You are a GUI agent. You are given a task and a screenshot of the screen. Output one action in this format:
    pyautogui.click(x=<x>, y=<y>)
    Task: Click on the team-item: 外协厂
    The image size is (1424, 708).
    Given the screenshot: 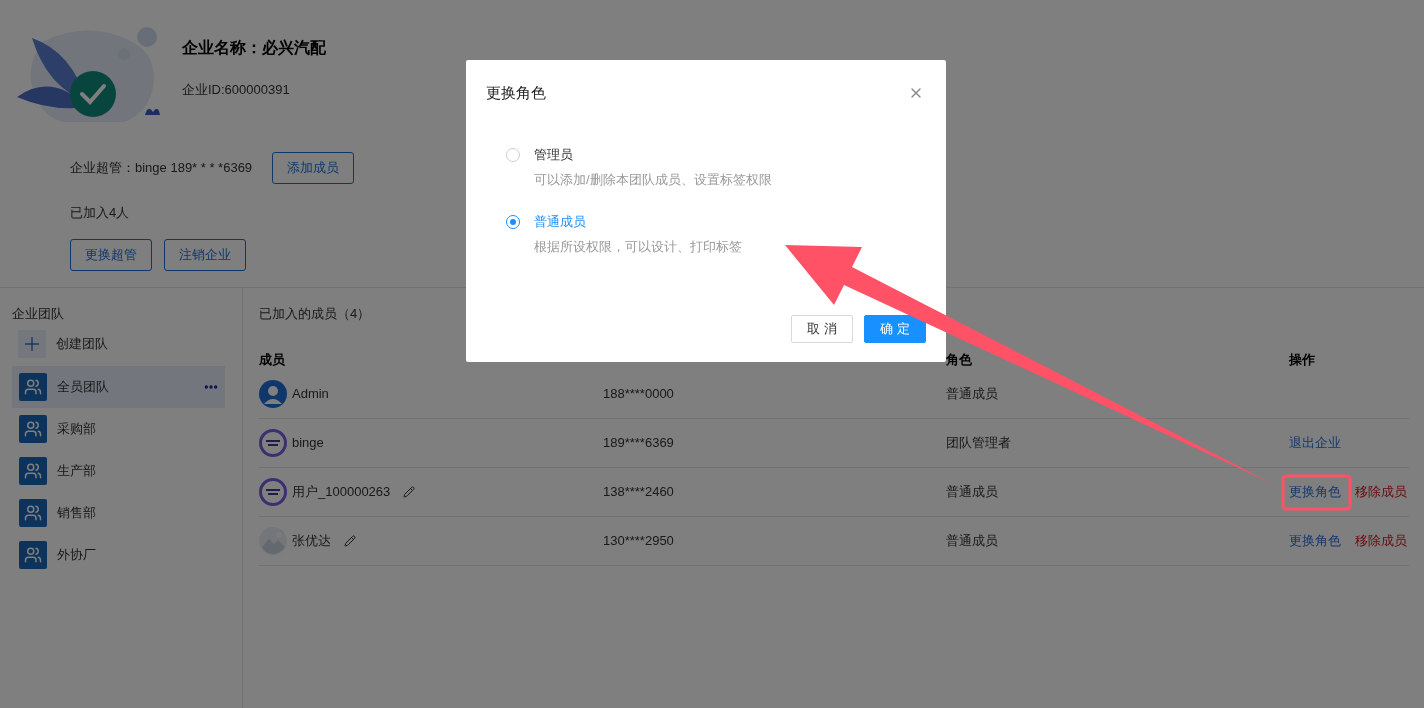 What is the action you would take?
    pyautogui.click(x=118, y=554)
    